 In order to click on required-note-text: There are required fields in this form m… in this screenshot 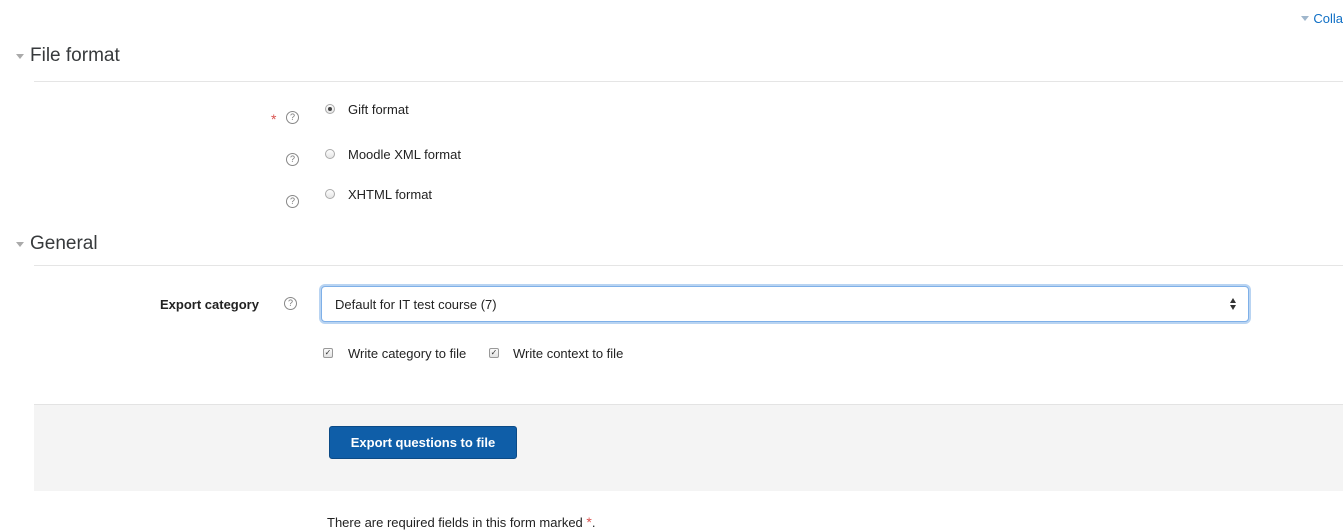, I will do `click(455, 522)`.